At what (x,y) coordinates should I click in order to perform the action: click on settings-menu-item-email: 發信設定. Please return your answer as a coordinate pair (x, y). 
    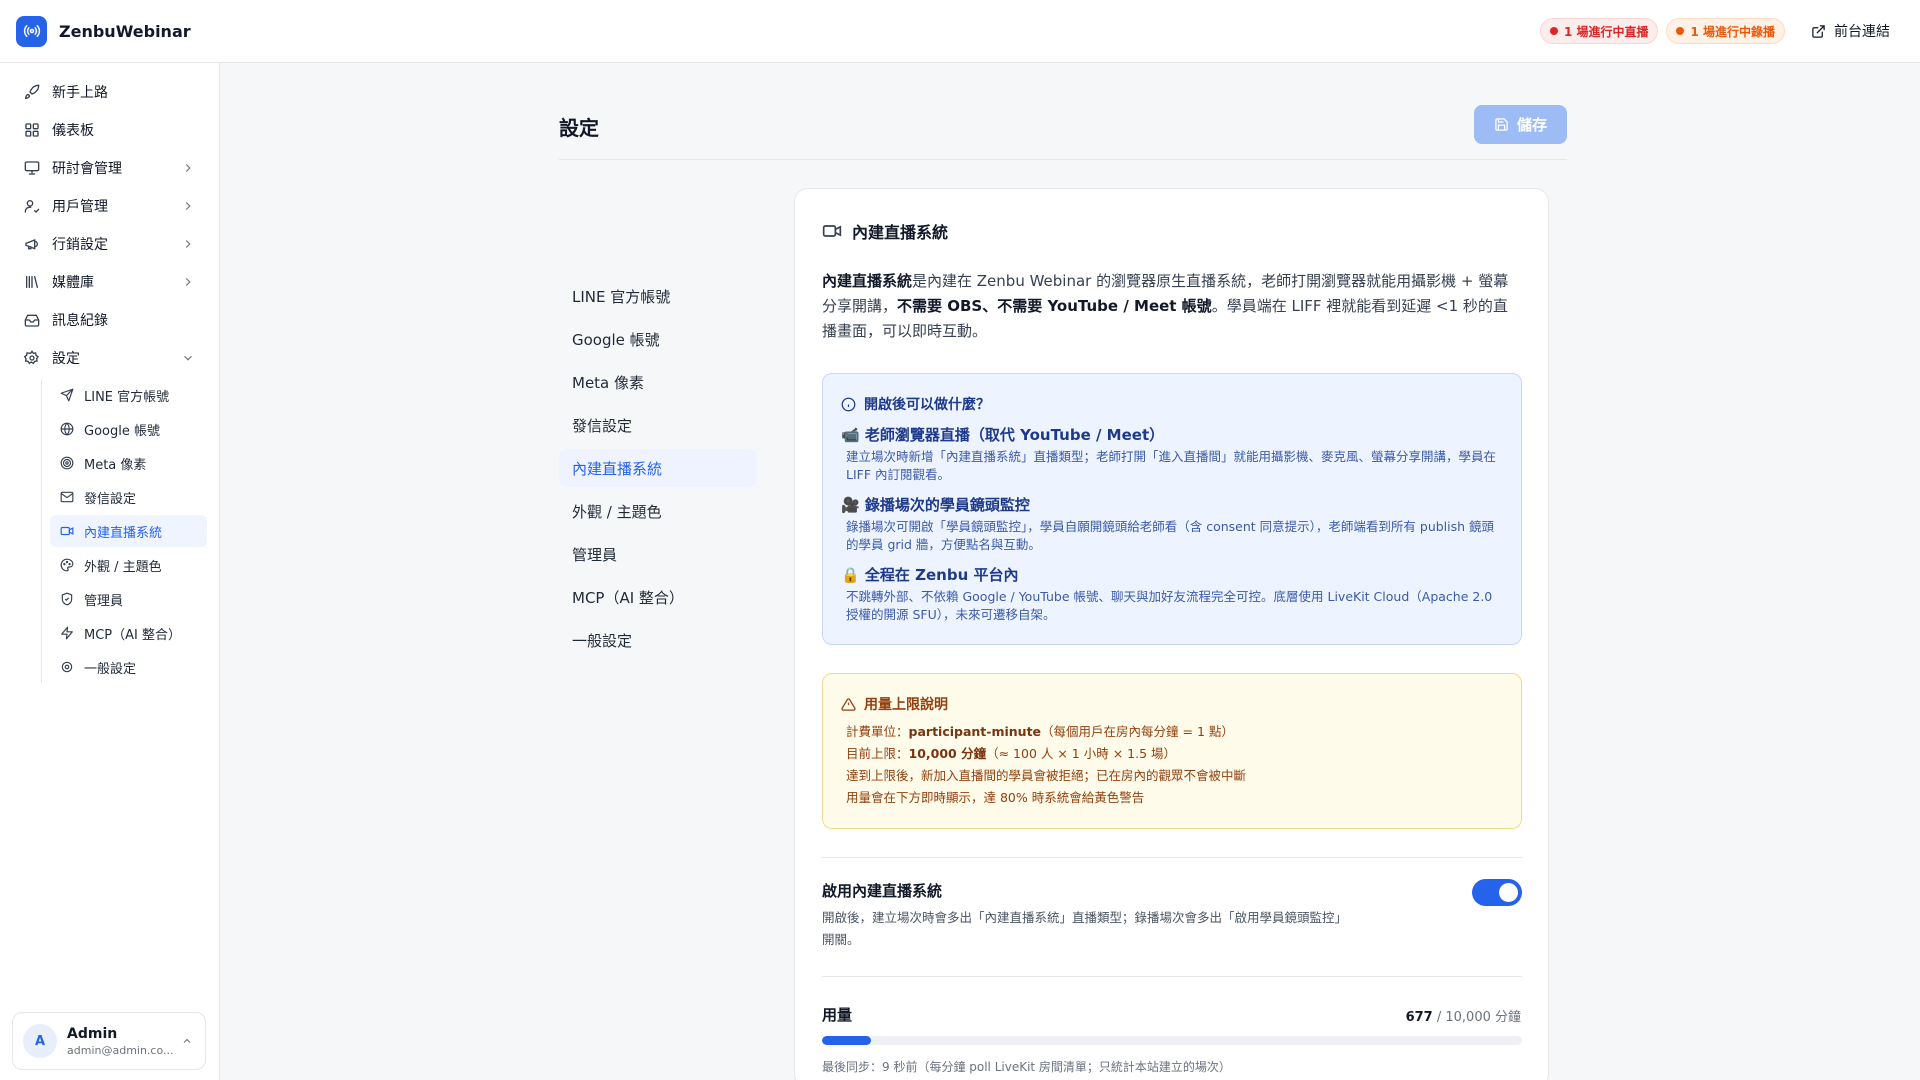
    Looking at the image, I should click on (658, 425).